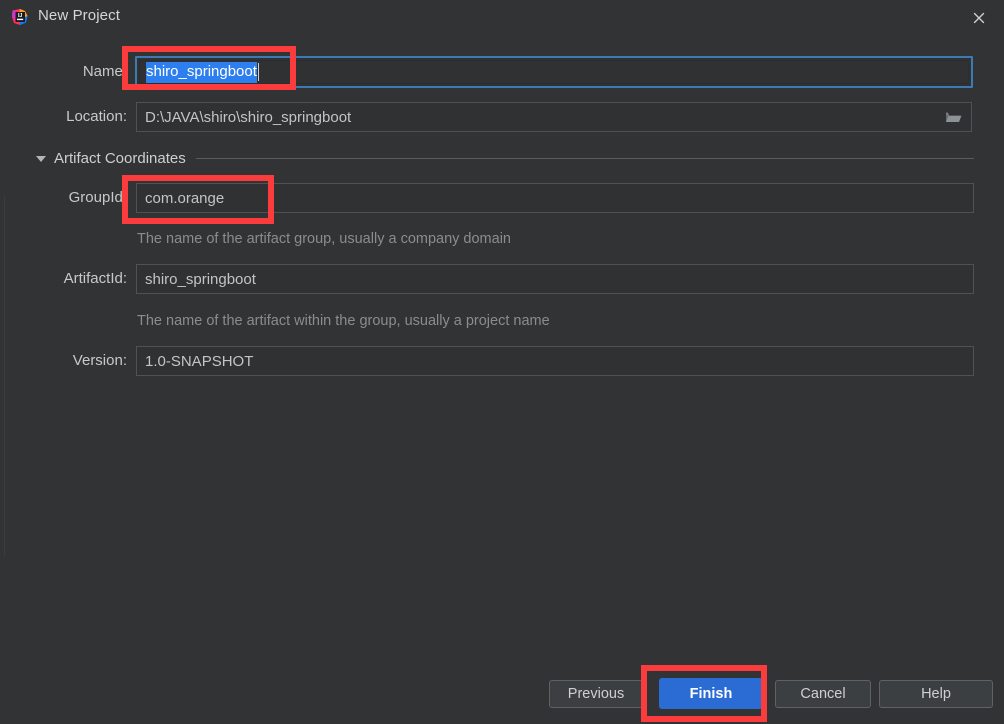  I want to click on dialog-left-edge, so click(4, 376).